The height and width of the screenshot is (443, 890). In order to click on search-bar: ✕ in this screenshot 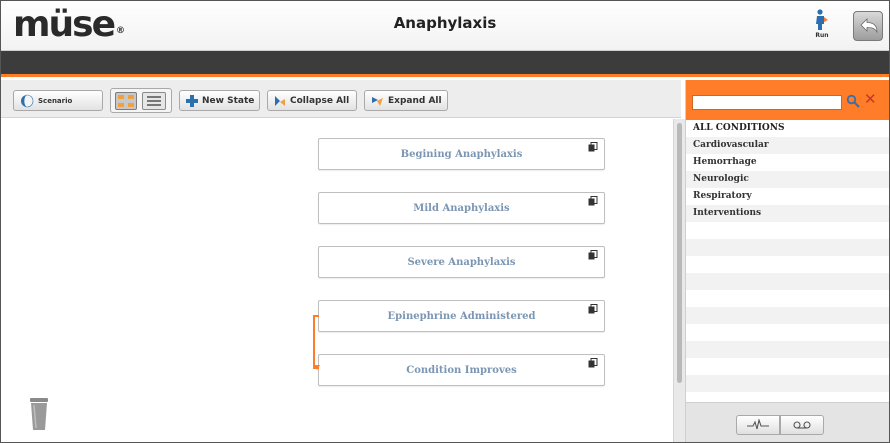, I will do `click(787, 100)`.